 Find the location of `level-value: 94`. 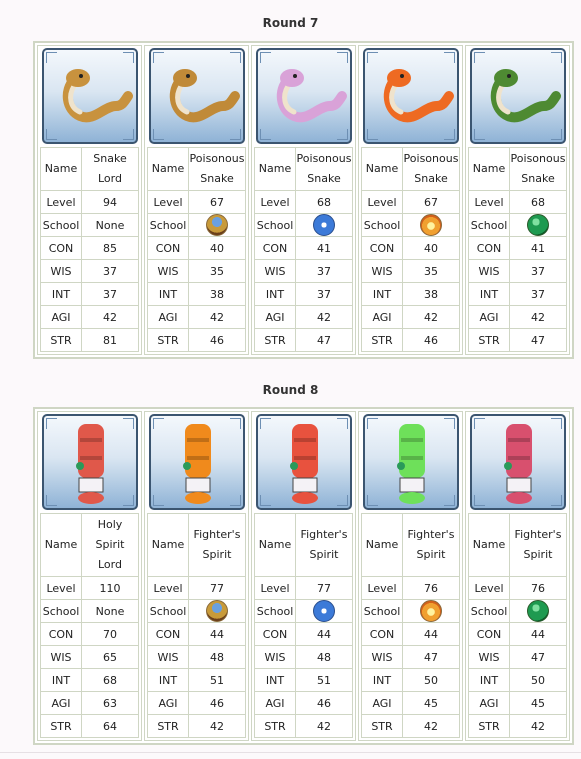

level-value: 94 is located at coordinates (110, 202).